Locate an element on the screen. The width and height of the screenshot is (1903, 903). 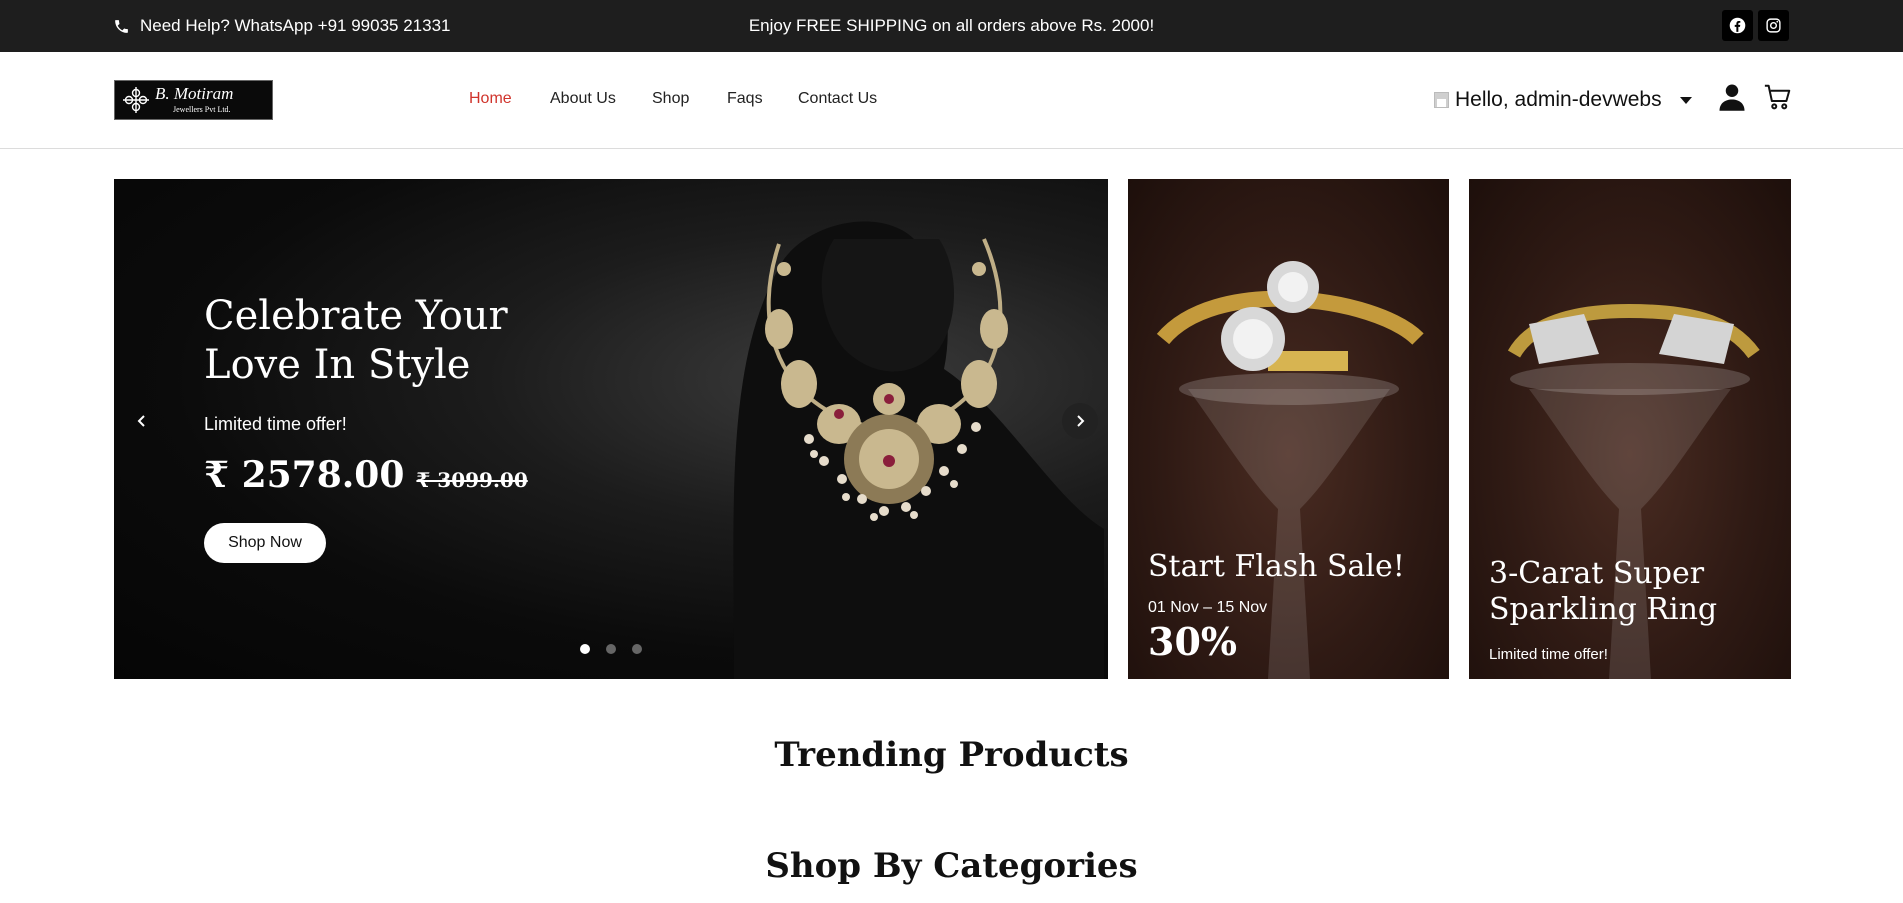
instagram-icon is located at coordinates (1773, 25).